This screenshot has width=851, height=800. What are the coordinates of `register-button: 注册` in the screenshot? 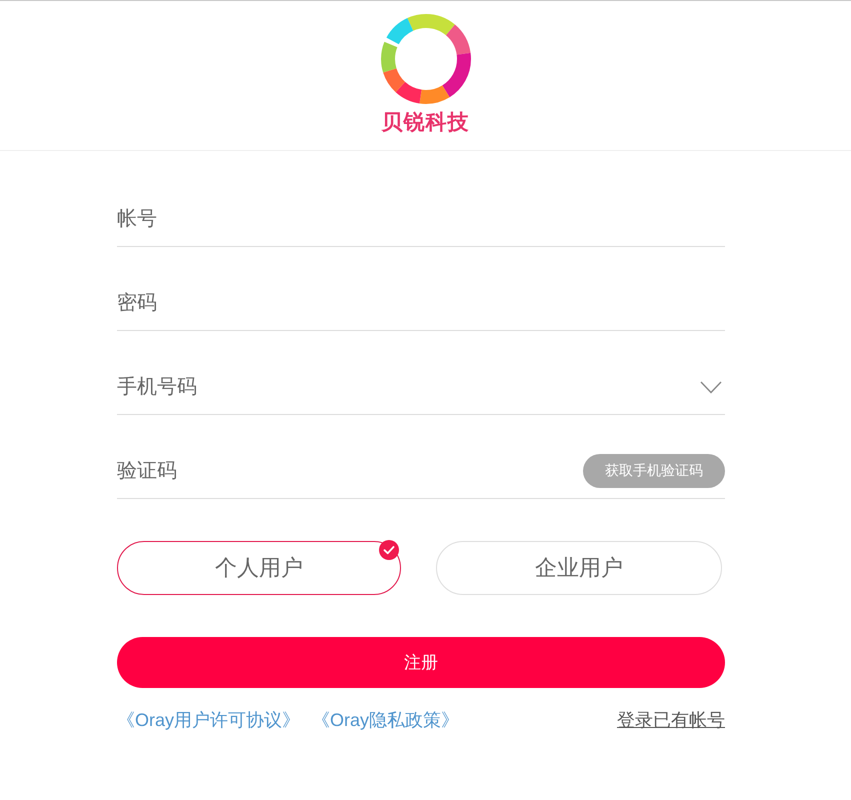 It's located at (421, 662).